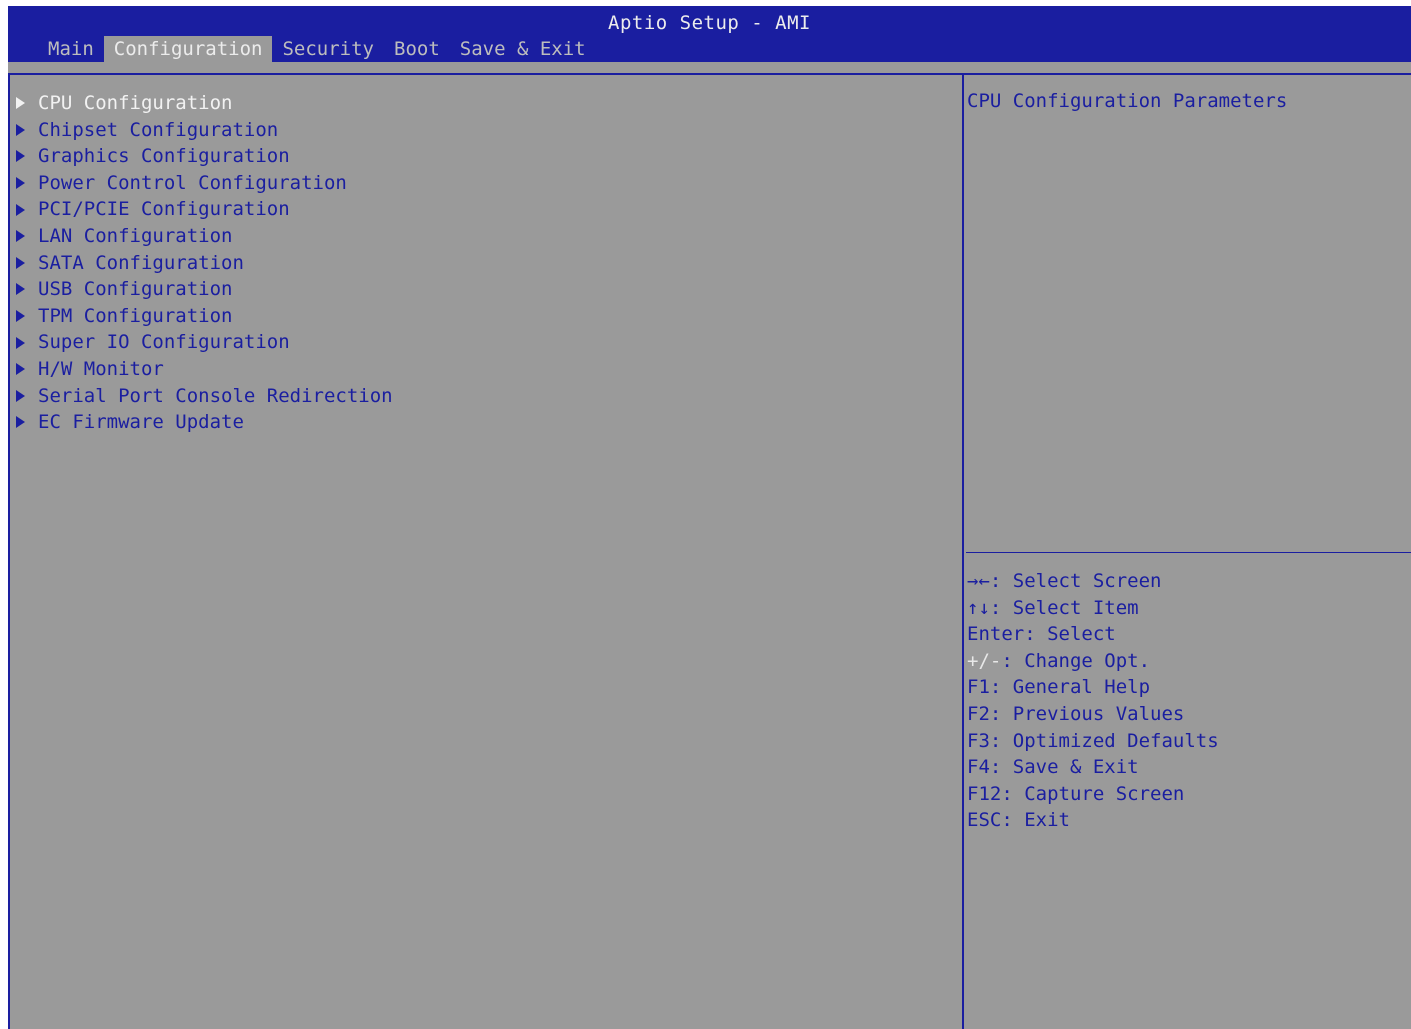  What do you see at coordinates (1093, 820) in the screenshot?
I see `key-hint: ESC: Exit` at bounding box center [1093, 820].